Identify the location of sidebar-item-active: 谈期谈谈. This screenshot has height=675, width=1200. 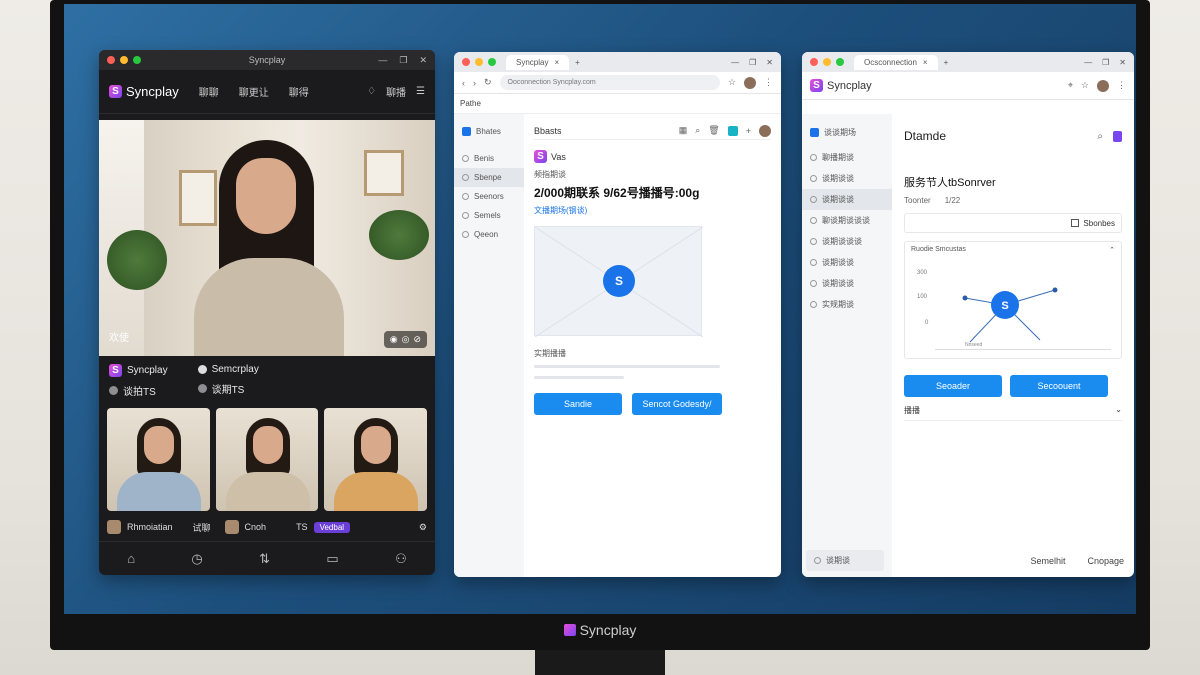
(847, 199).